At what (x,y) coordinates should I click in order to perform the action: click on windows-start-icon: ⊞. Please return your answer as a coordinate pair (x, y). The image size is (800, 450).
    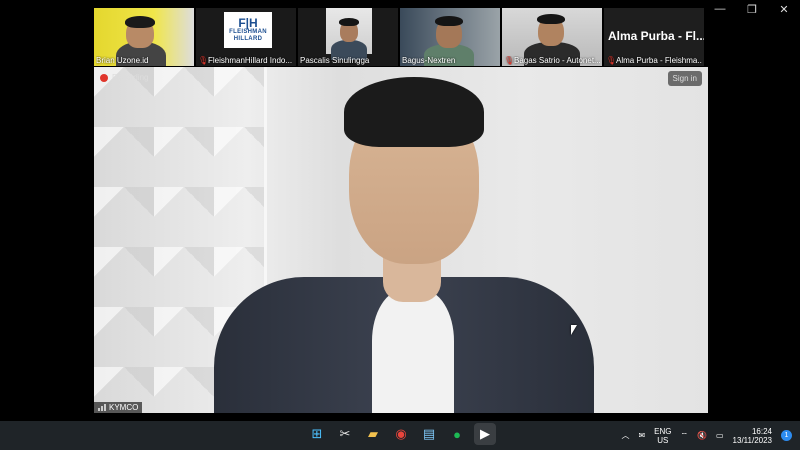
    Looking at the image, I should click on (317, 434).